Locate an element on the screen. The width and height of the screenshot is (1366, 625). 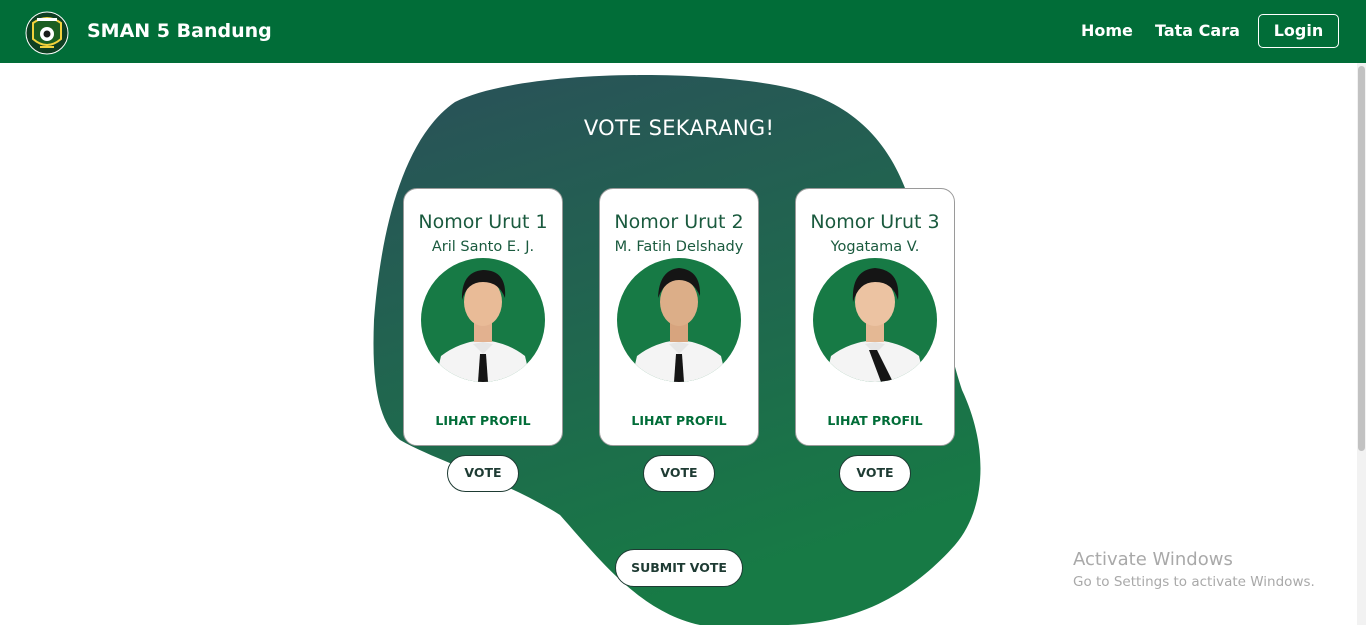
submit-vote-button: SUBMIT VOTE is located at coordinates (679, 568).